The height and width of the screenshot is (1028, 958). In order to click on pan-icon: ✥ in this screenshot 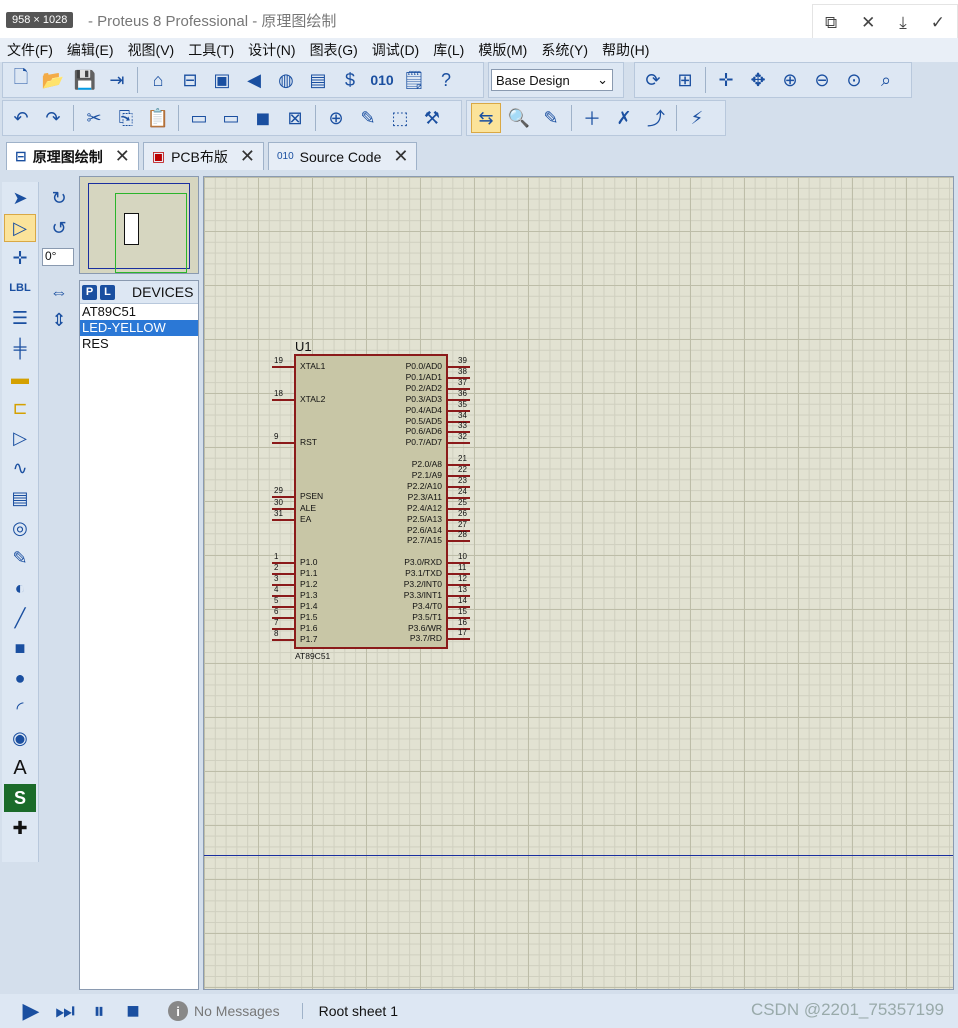, I will do `click(758, 80)`.